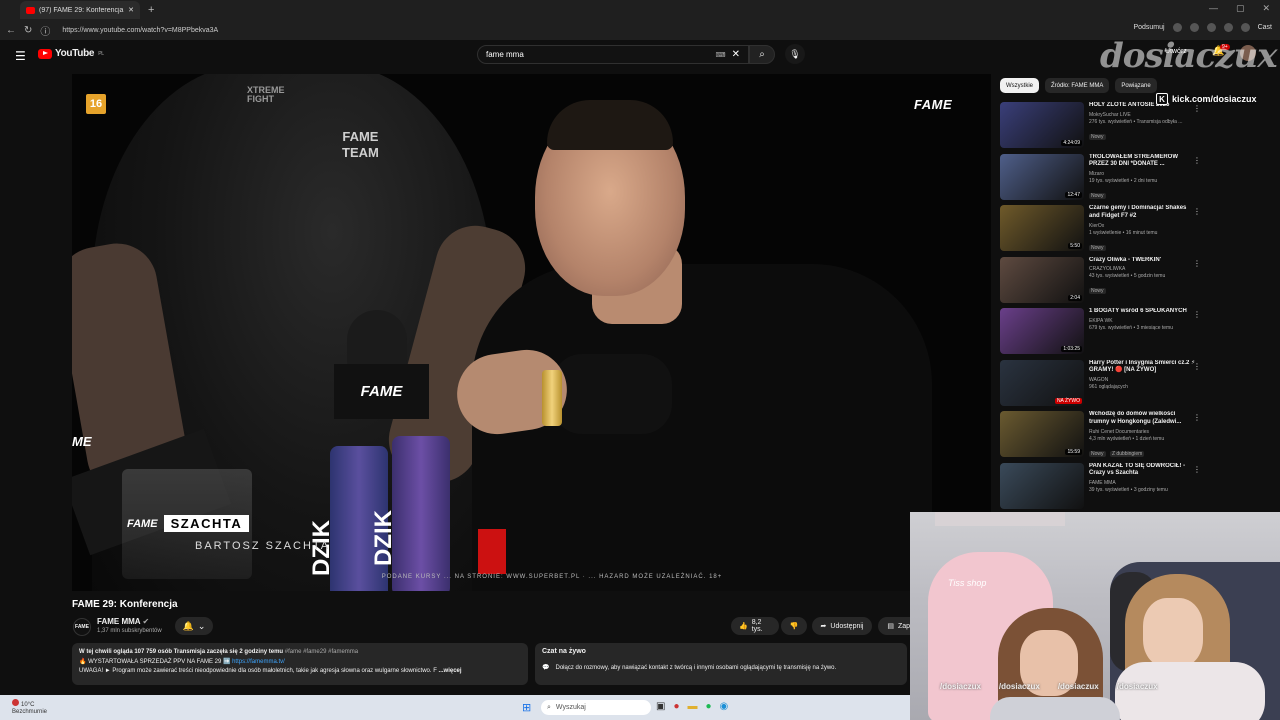  What do you see at coordinates (1073, 452) in the screenshot?
I see `video-duration: 15:59` at bounding box center [1073, 452].